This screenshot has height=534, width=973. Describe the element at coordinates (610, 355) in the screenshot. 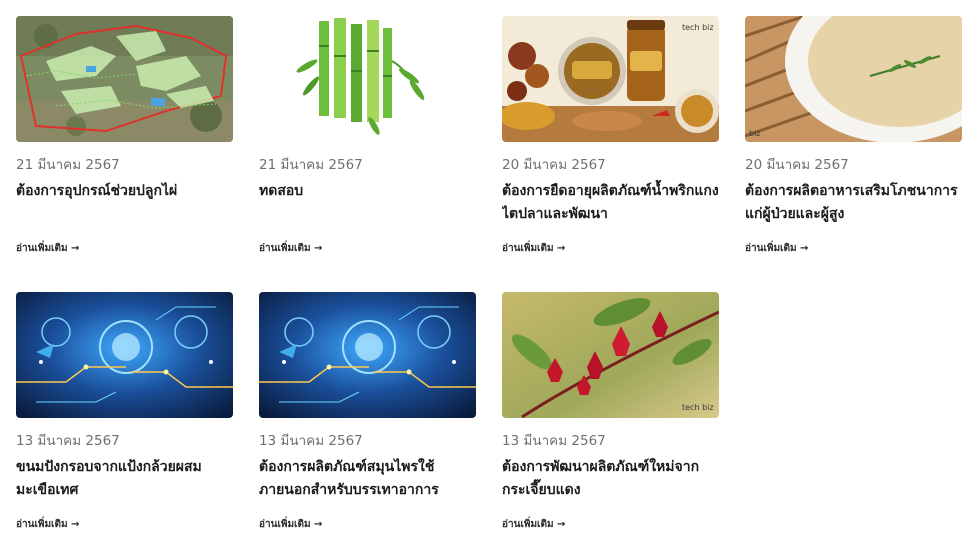

I see `post-image-roselle: tech biz` at that location.